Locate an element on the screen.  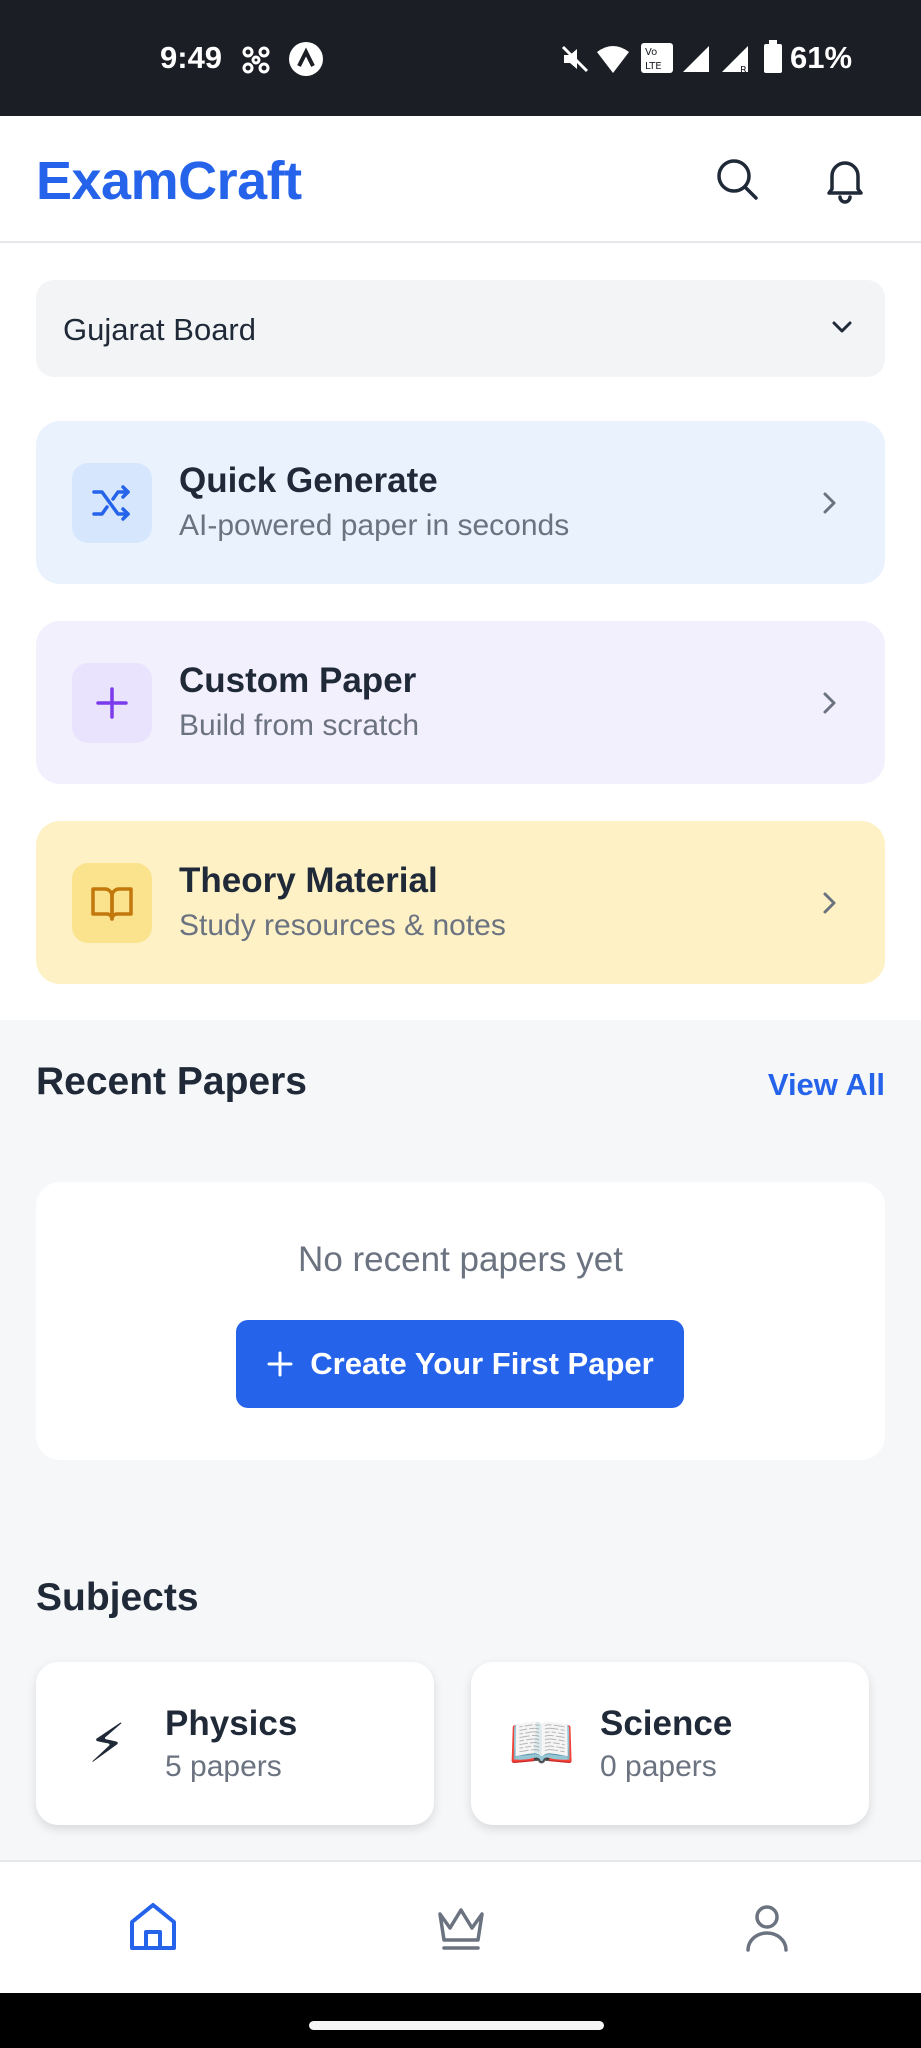
pinwheel-icon is located at coordinates (256, 62).